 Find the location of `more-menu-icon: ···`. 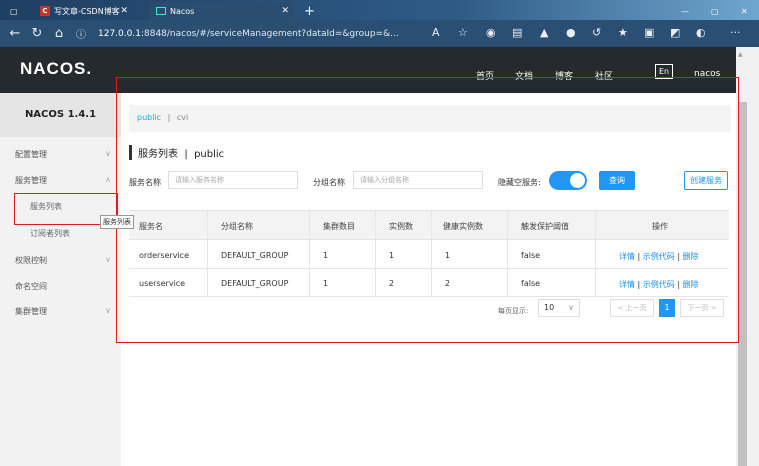

more-menu-icon: ··· is located at coordinates (735, 32).